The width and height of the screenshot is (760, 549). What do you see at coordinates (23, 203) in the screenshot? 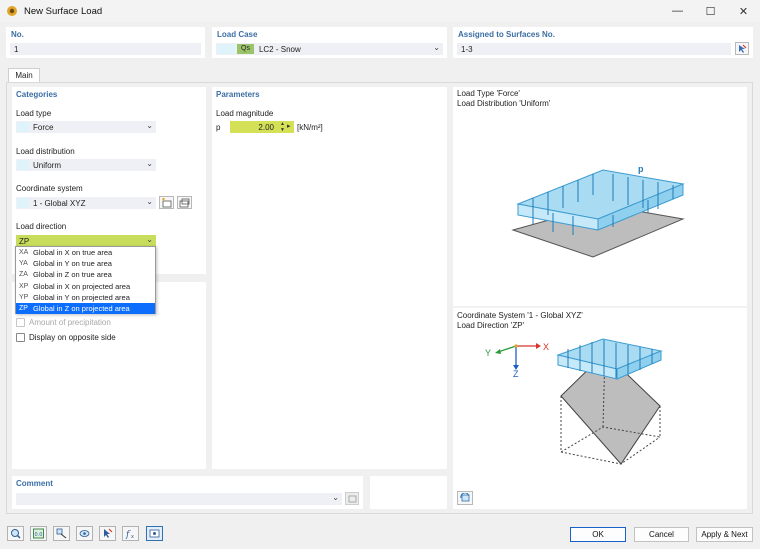
I see `coordinate-system-swatch` at bounding box center [23, 203].